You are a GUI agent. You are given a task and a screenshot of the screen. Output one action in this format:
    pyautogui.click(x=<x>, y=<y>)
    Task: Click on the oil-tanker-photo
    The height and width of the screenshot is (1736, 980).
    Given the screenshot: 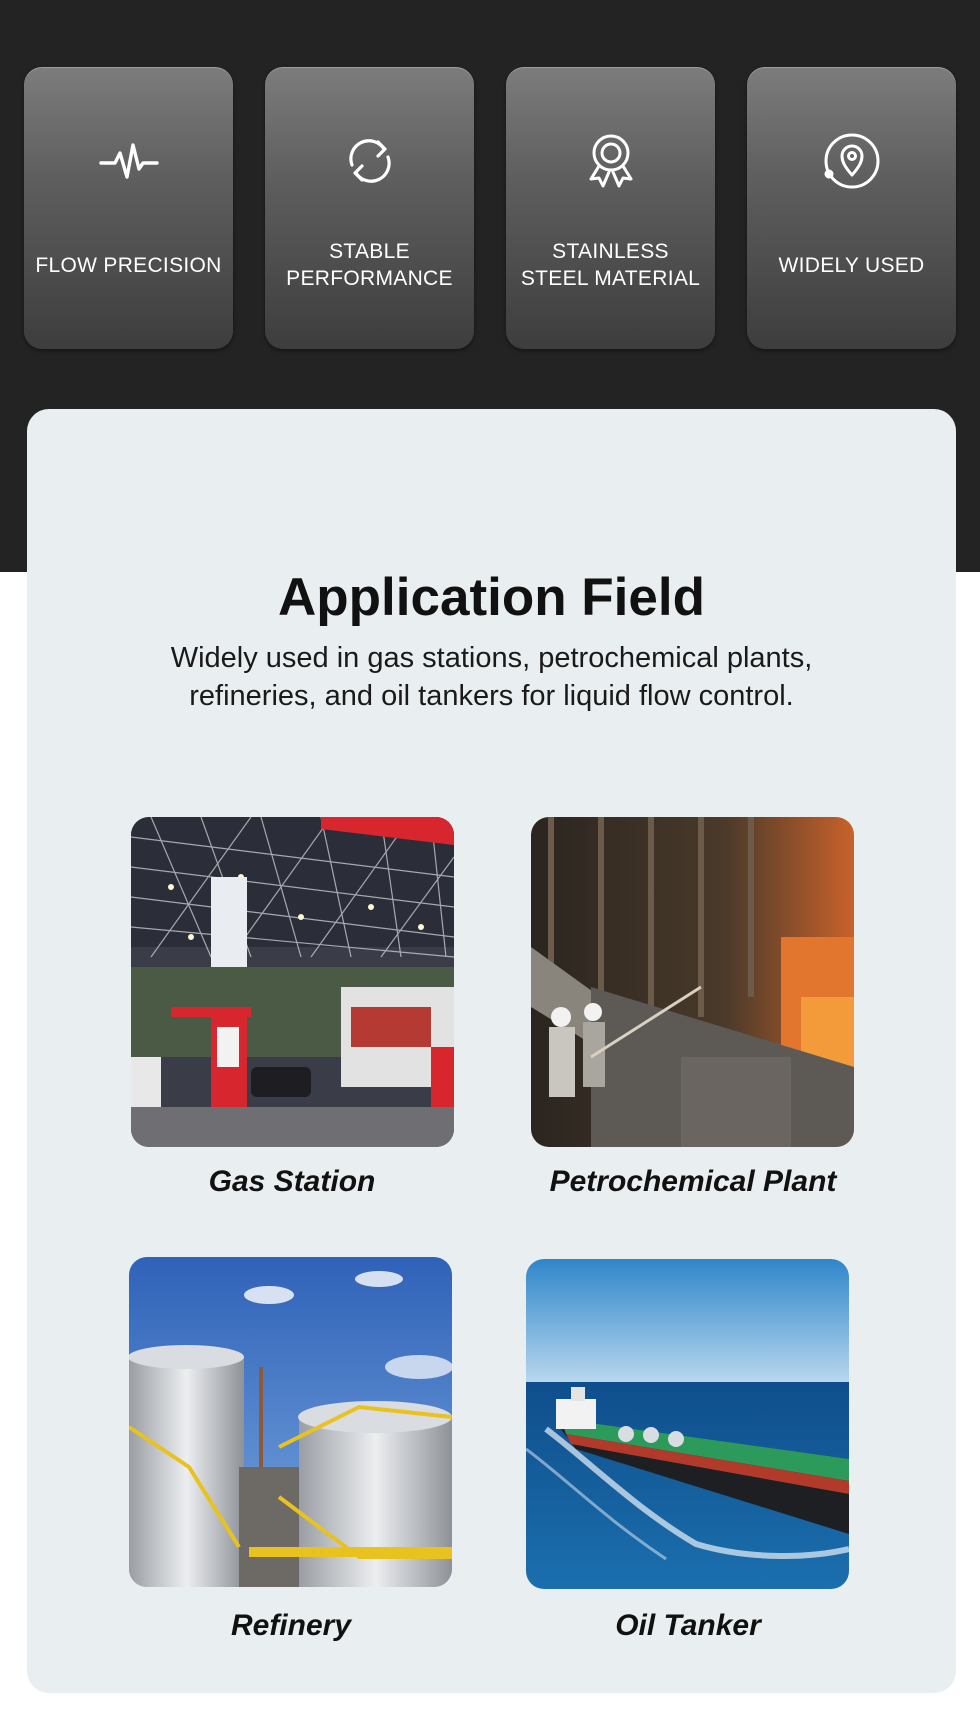 What is the action you would take?
    pyautogui.click(x=687, y=1424)
    